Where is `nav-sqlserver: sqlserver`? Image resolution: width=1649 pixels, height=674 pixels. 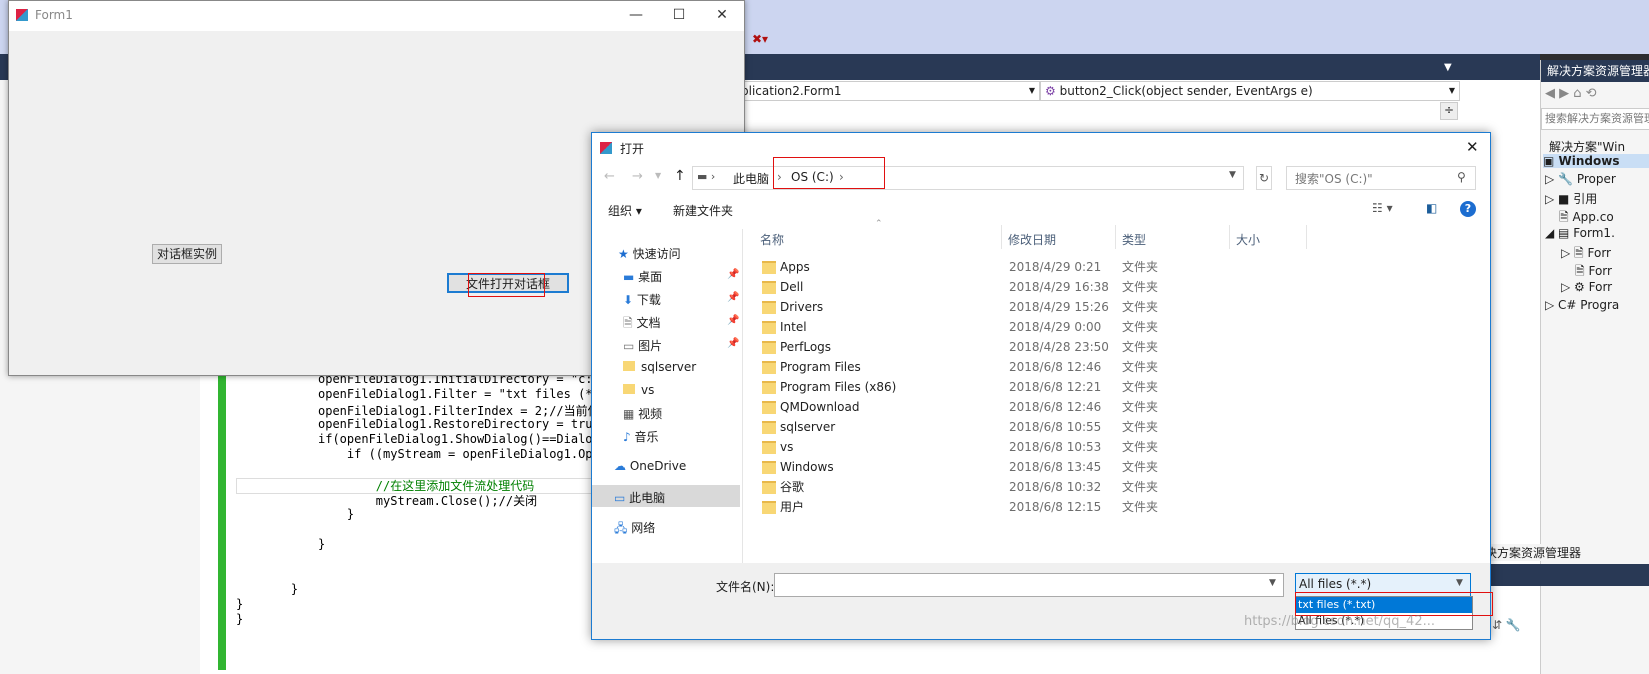 nav-sqlserver: sqlserver is located at coordinates (659, 367).